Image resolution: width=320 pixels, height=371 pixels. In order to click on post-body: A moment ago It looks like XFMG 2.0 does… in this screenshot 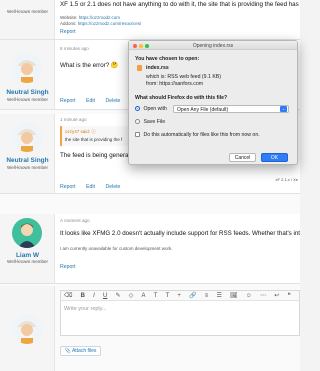, I will do `click(180, 248)`.